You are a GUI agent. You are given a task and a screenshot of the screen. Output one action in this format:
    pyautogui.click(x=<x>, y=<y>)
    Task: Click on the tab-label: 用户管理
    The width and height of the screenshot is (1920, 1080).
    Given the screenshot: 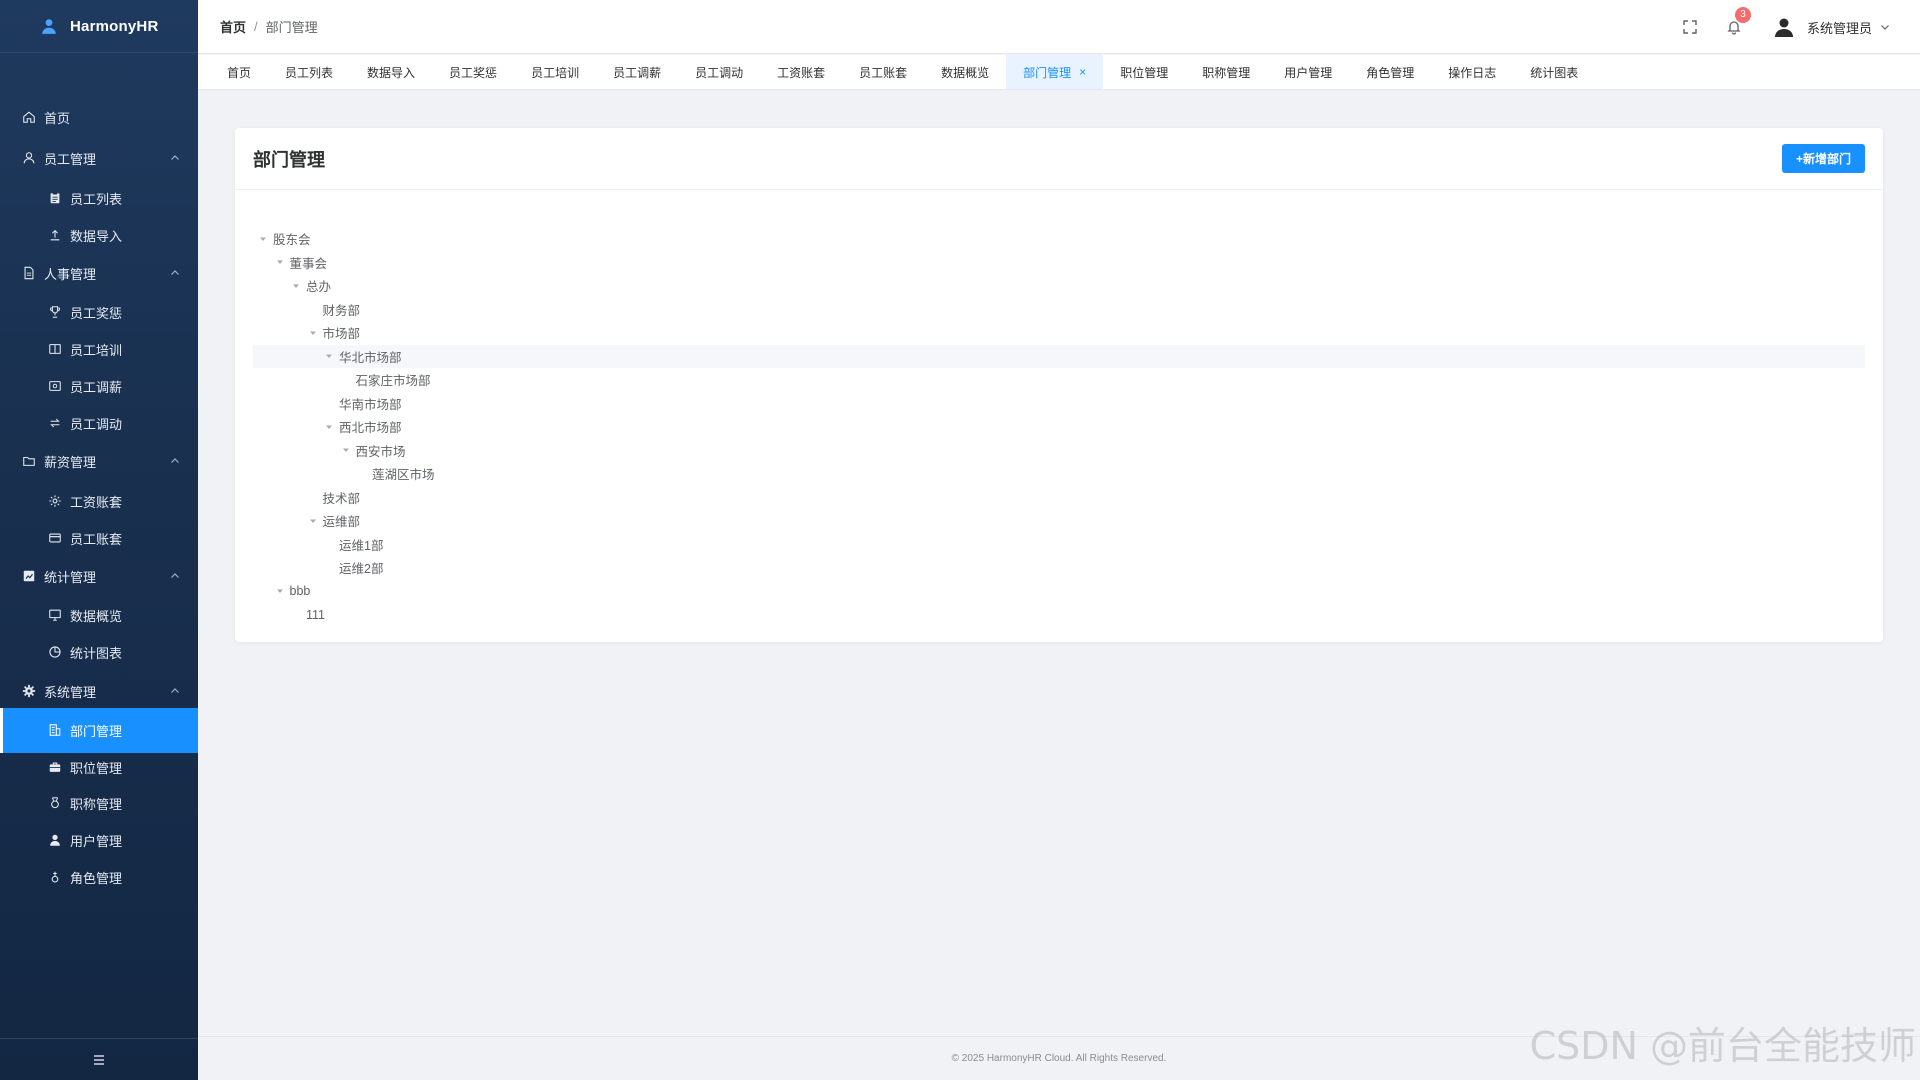 What is the action you would take?
    pyautogui.click(x=1308, y=72)
    